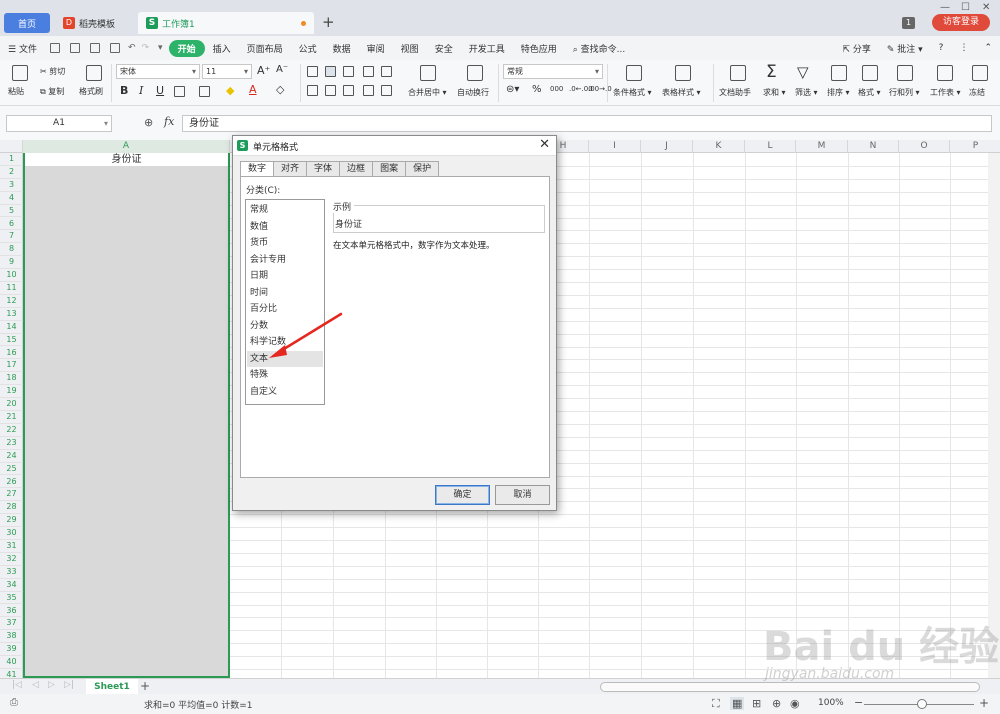 The width and height of the screenshot is (1000, 714). What do you see at coordinates (735, 92) in the screenshot?
I see `doc-helper-button: 文档助手` at bounding box center [735, 92].